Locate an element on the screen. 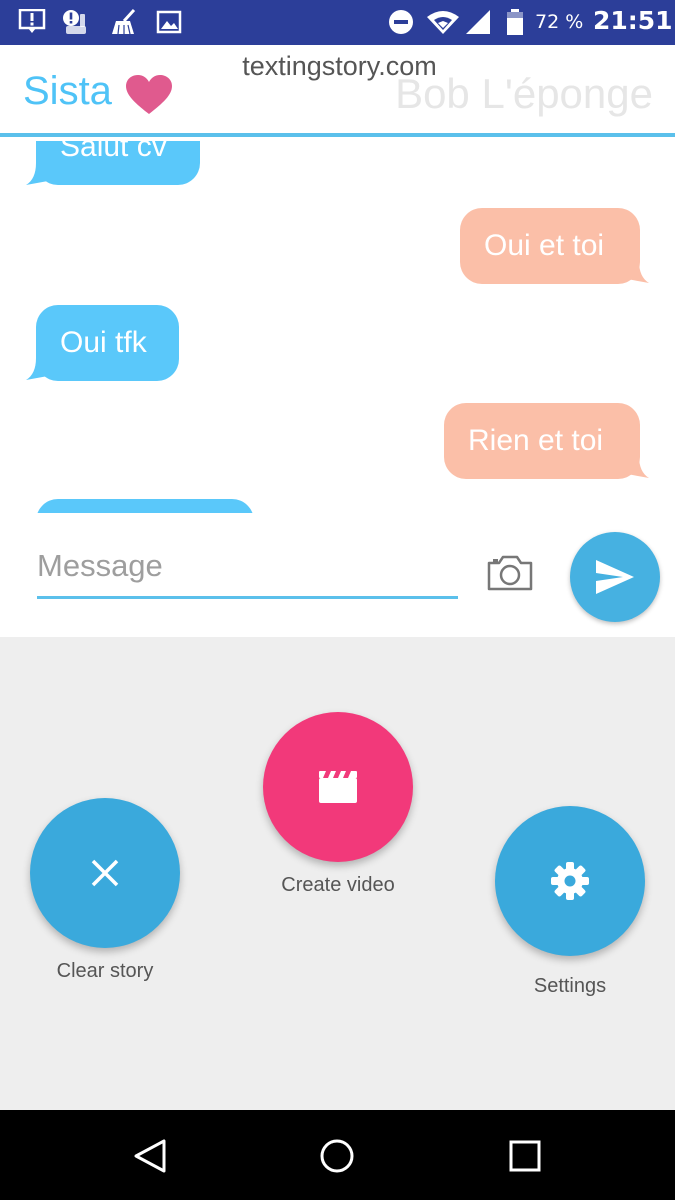 The width and height of the screenshot is (675, 1200). battery-percent: 72 % is located at coordinates (559, 22).